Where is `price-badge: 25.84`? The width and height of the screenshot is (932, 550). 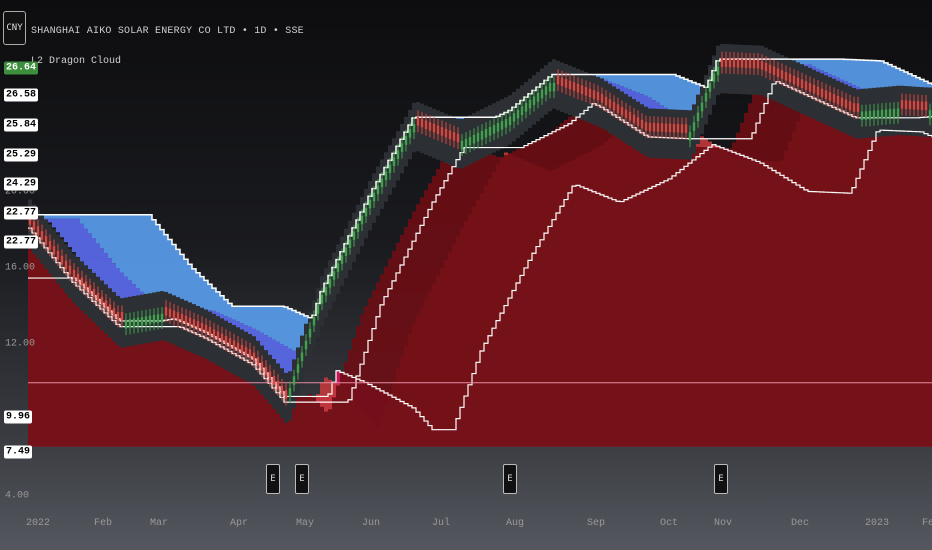
price-badge: 25.84 is located at coordinates (21, 125).